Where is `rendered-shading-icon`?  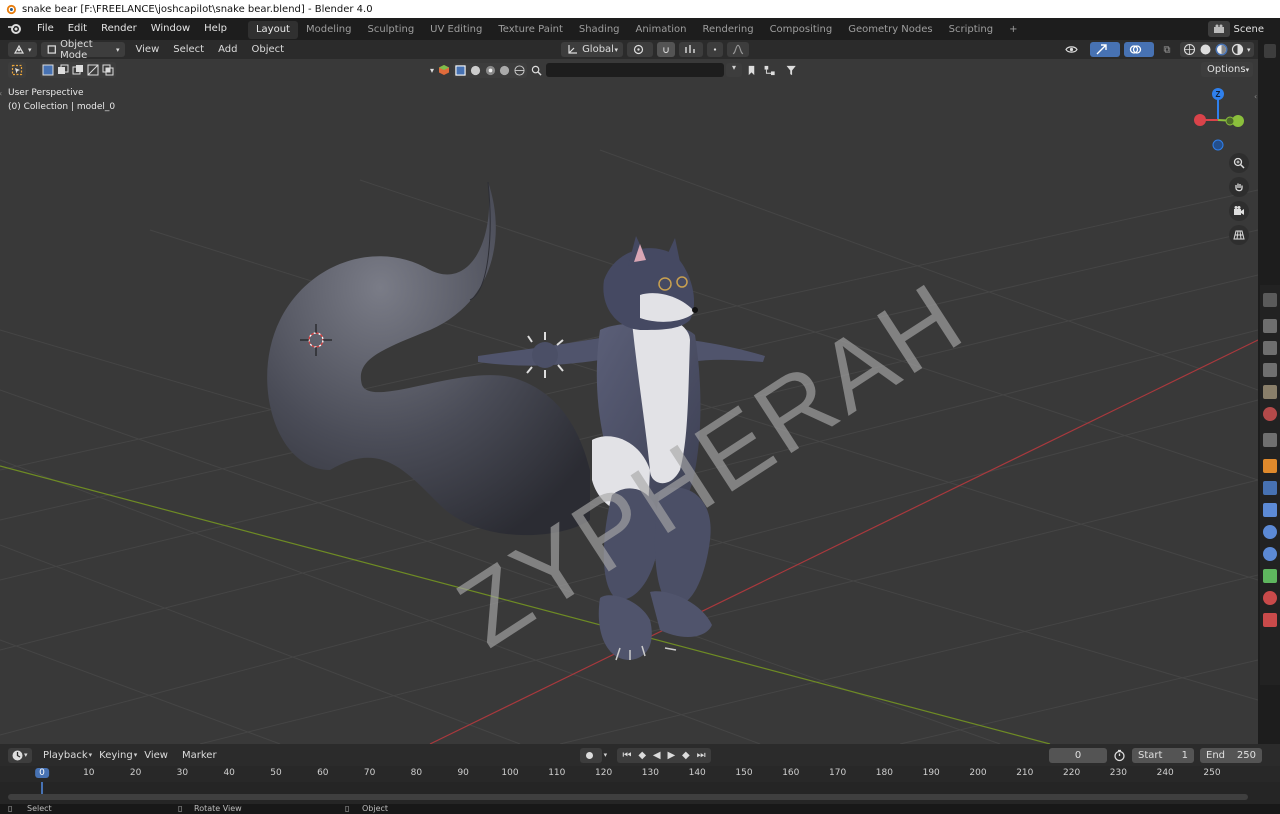
rendered-shading-icon is located at coordinates (1237, 49).